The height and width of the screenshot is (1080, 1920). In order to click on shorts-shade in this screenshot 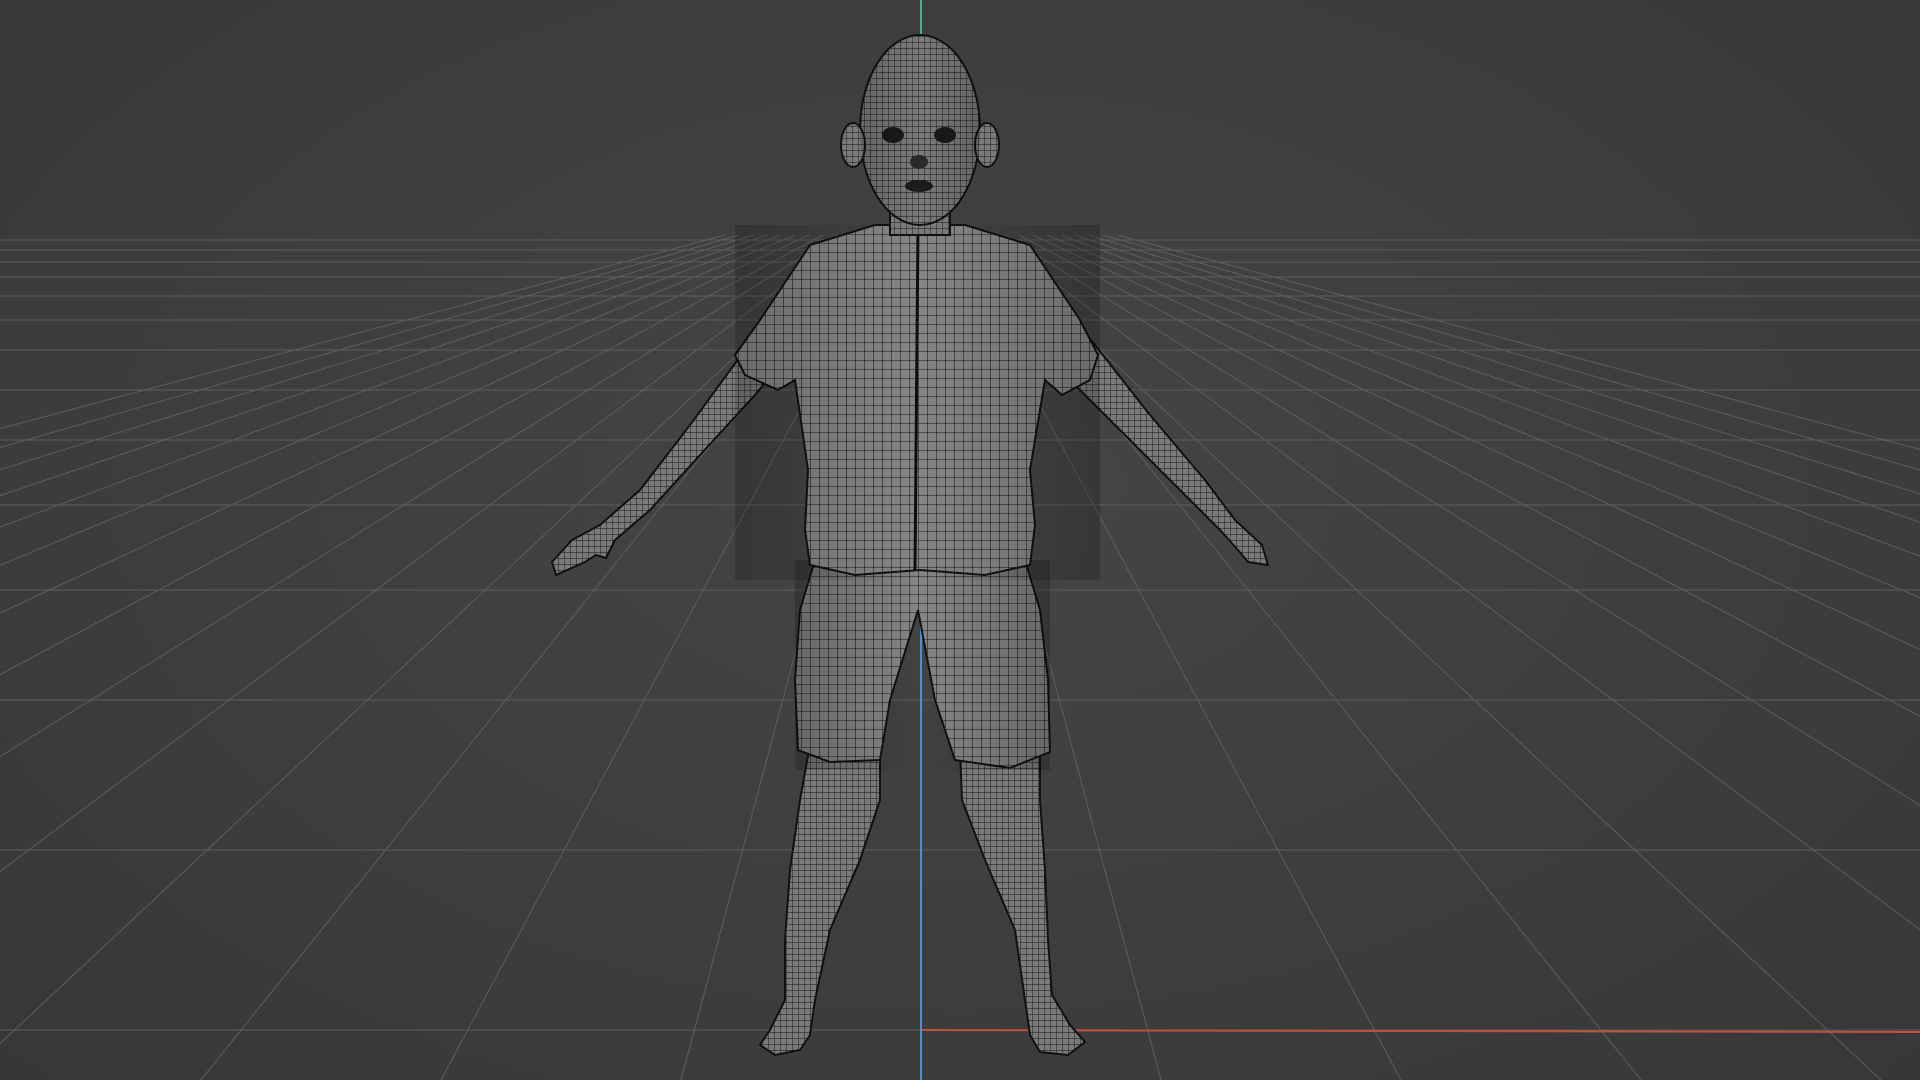, I will do `click(922, 665)`.